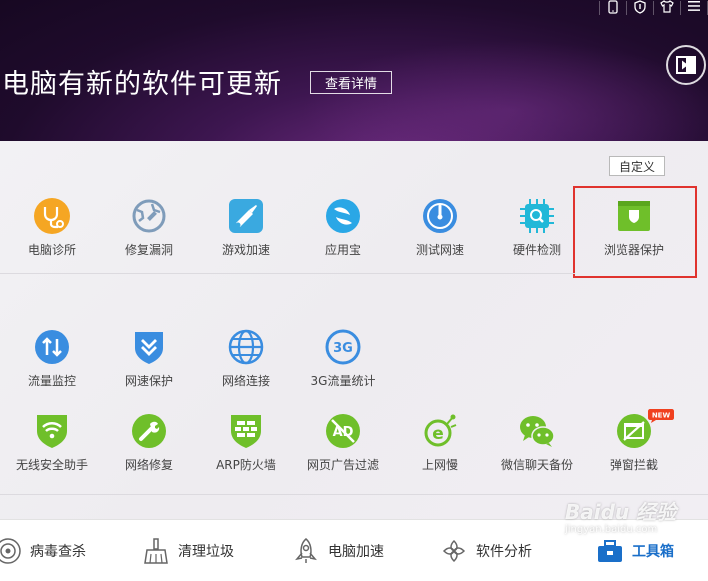 This screenshot has width=708, height=581. Describe the element at coordinates (287, 273) in the screenshot. I see `row-divider` at that location.